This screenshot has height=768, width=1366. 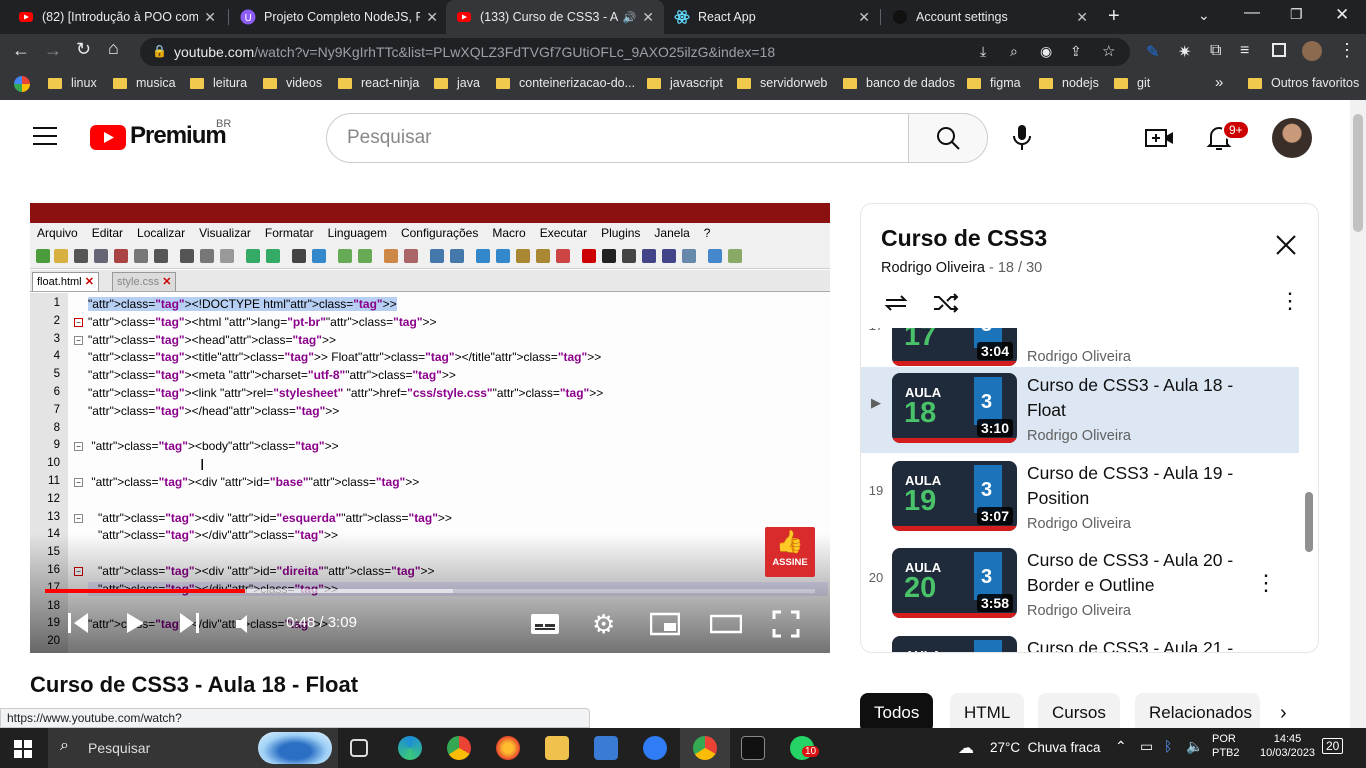 What do you see at coordinates (1266, 583) in the screenshot?
I see `item-more-icon: ⋮` at bounding box center [1266, 583].